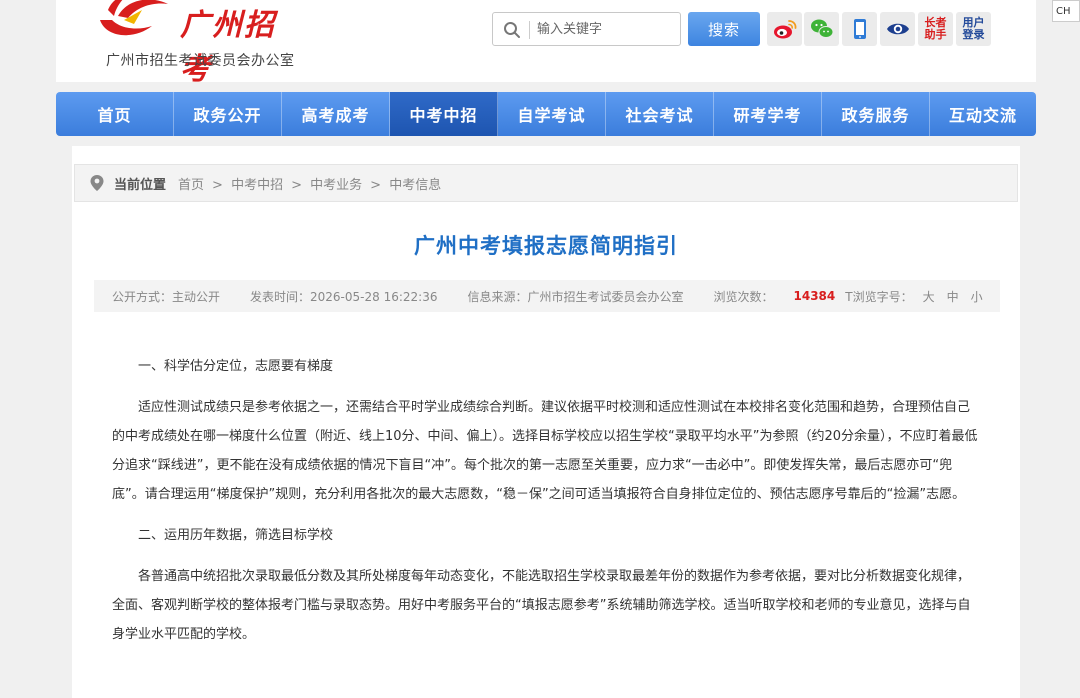 The width and height of the screenshot is (1080, 698). I want to click on search-box, so click(586, 29).